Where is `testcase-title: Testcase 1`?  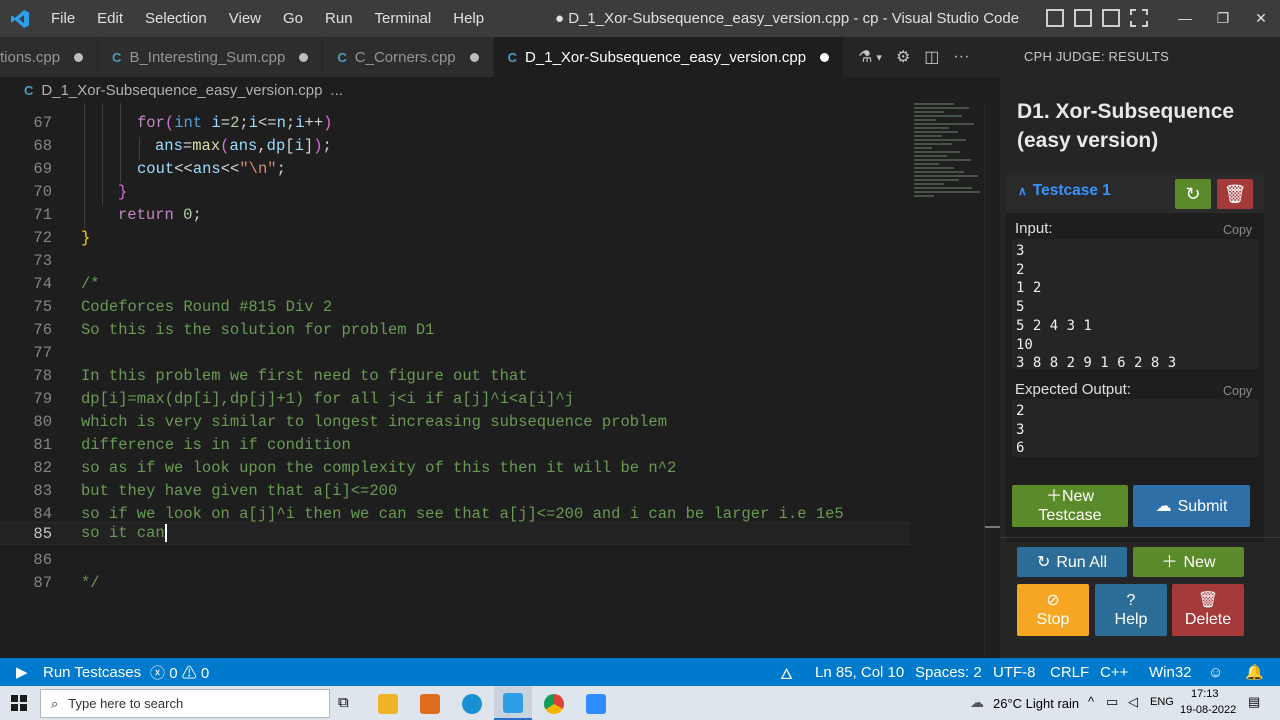 testcase-title: Testcase 1 is located at coordinates (1071, 190).